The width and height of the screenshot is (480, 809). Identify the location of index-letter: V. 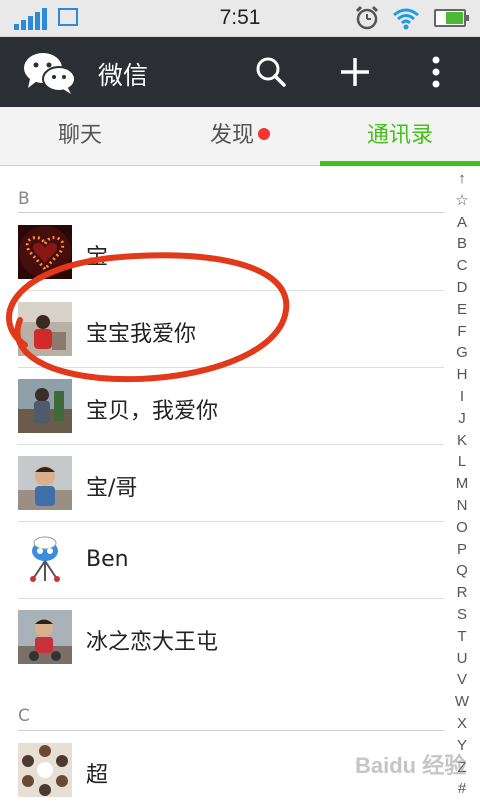
(462, 680).